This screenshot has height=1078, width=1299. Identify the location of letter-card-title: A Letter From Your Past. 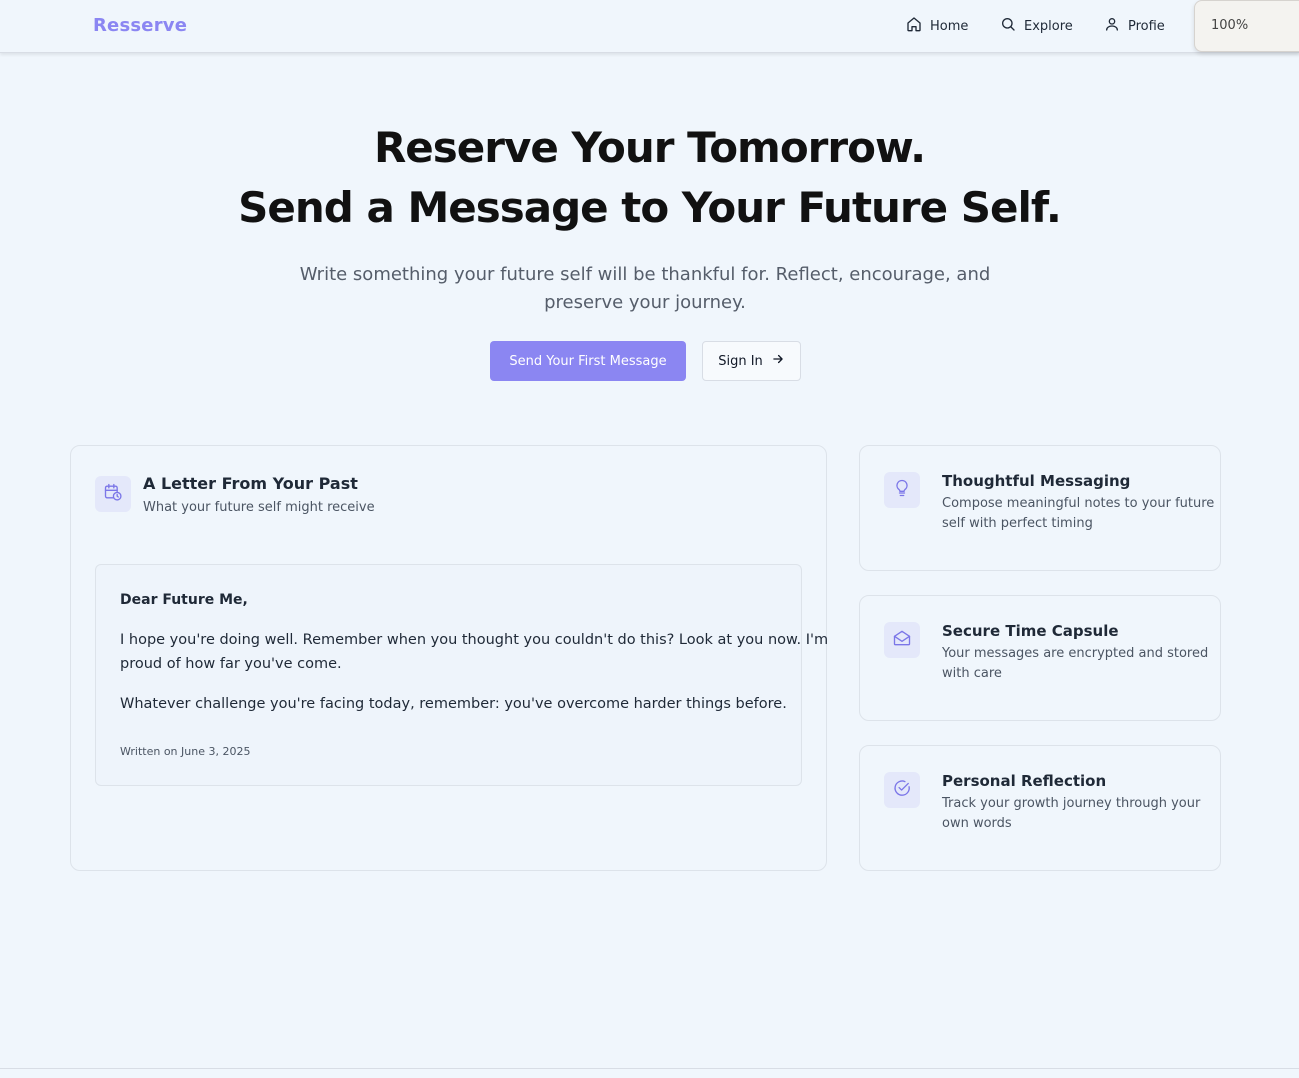
(250, 483).